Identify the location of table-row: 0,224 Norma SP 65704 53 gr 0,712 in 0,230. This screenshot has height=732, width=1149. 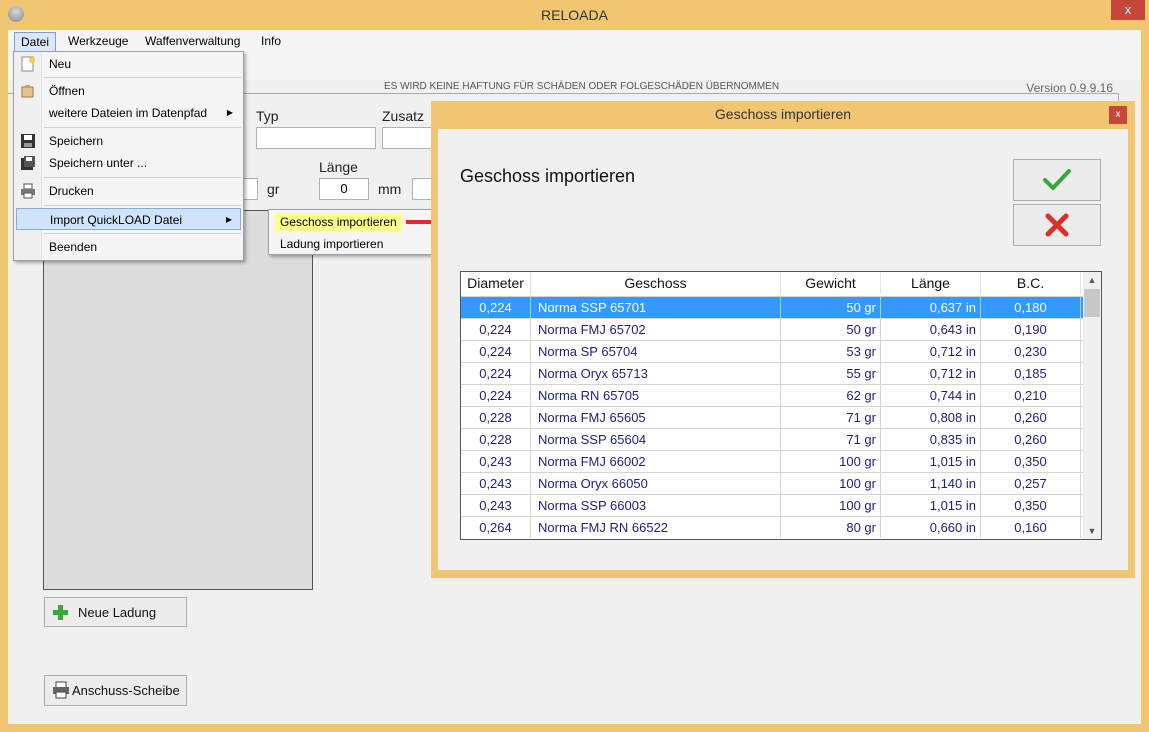
(772, 351).